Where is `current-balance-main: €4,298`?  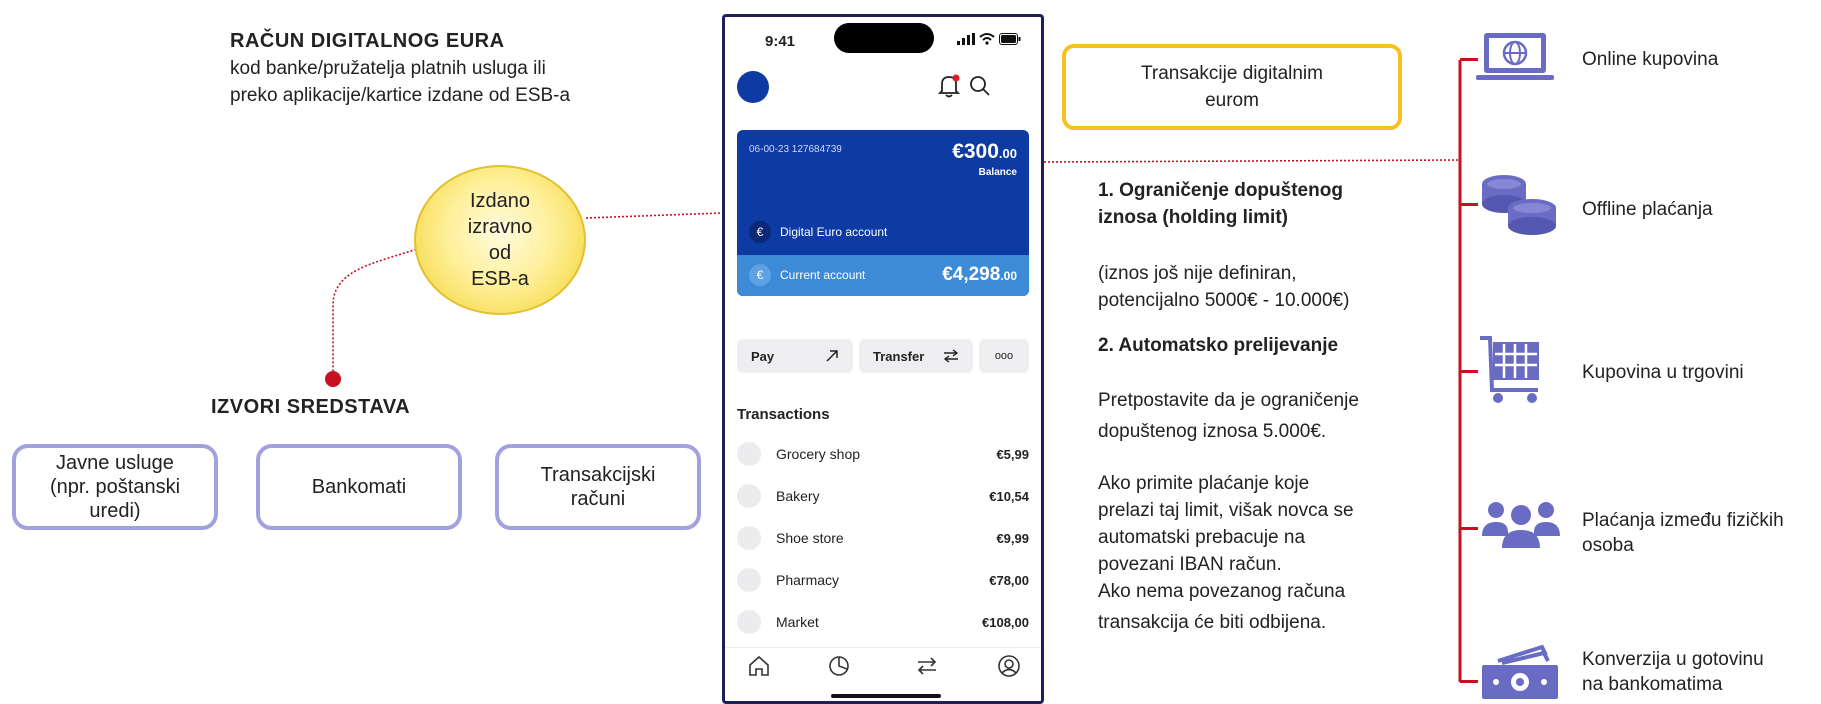 current-balance-main: €4,298 is located at coordinates (971, 274).